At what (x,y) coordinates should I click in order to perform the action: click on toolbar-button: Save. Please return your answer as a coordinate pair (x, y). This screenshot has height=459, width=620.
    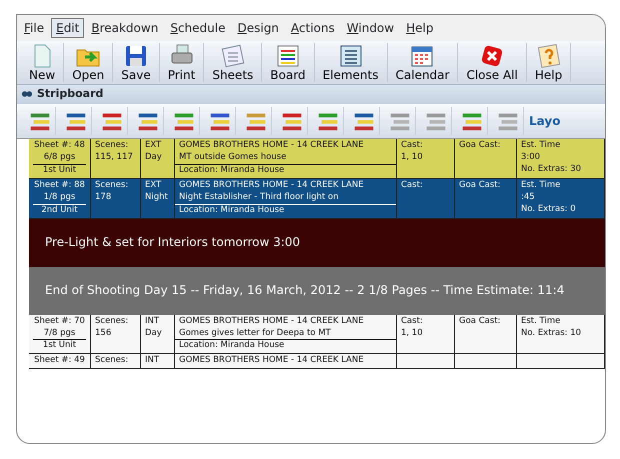
    Looking at the image, I should click on (136, 62).